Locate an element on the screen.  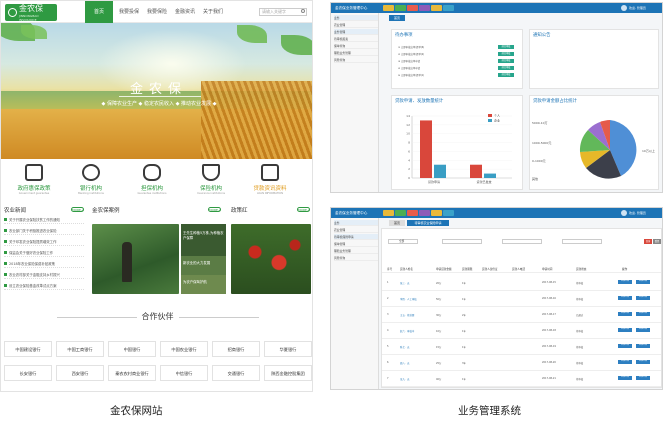
service-government: 政府惠保政策 Government guarantee is located at coordinates (34, 182).